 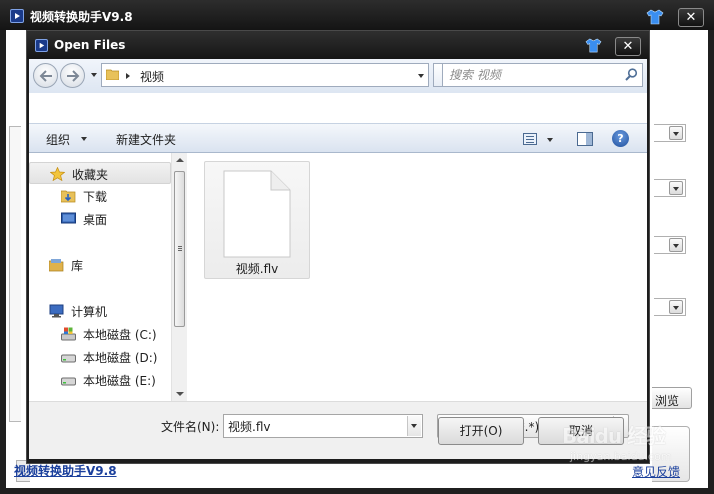 I want to click on nav-item-downloads: 下载, so click(x=100, y=196).